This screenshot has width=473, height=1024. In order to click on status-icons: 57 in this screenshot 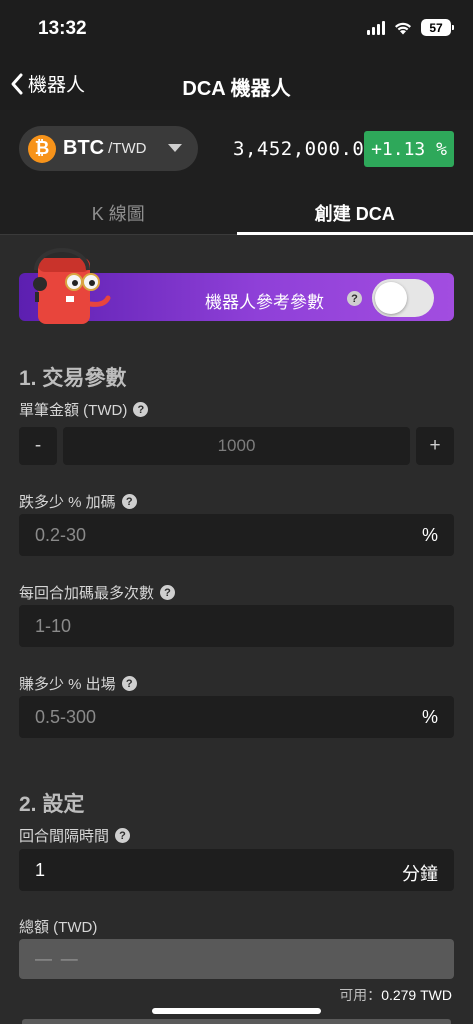, I will do `click(410, 27)`.